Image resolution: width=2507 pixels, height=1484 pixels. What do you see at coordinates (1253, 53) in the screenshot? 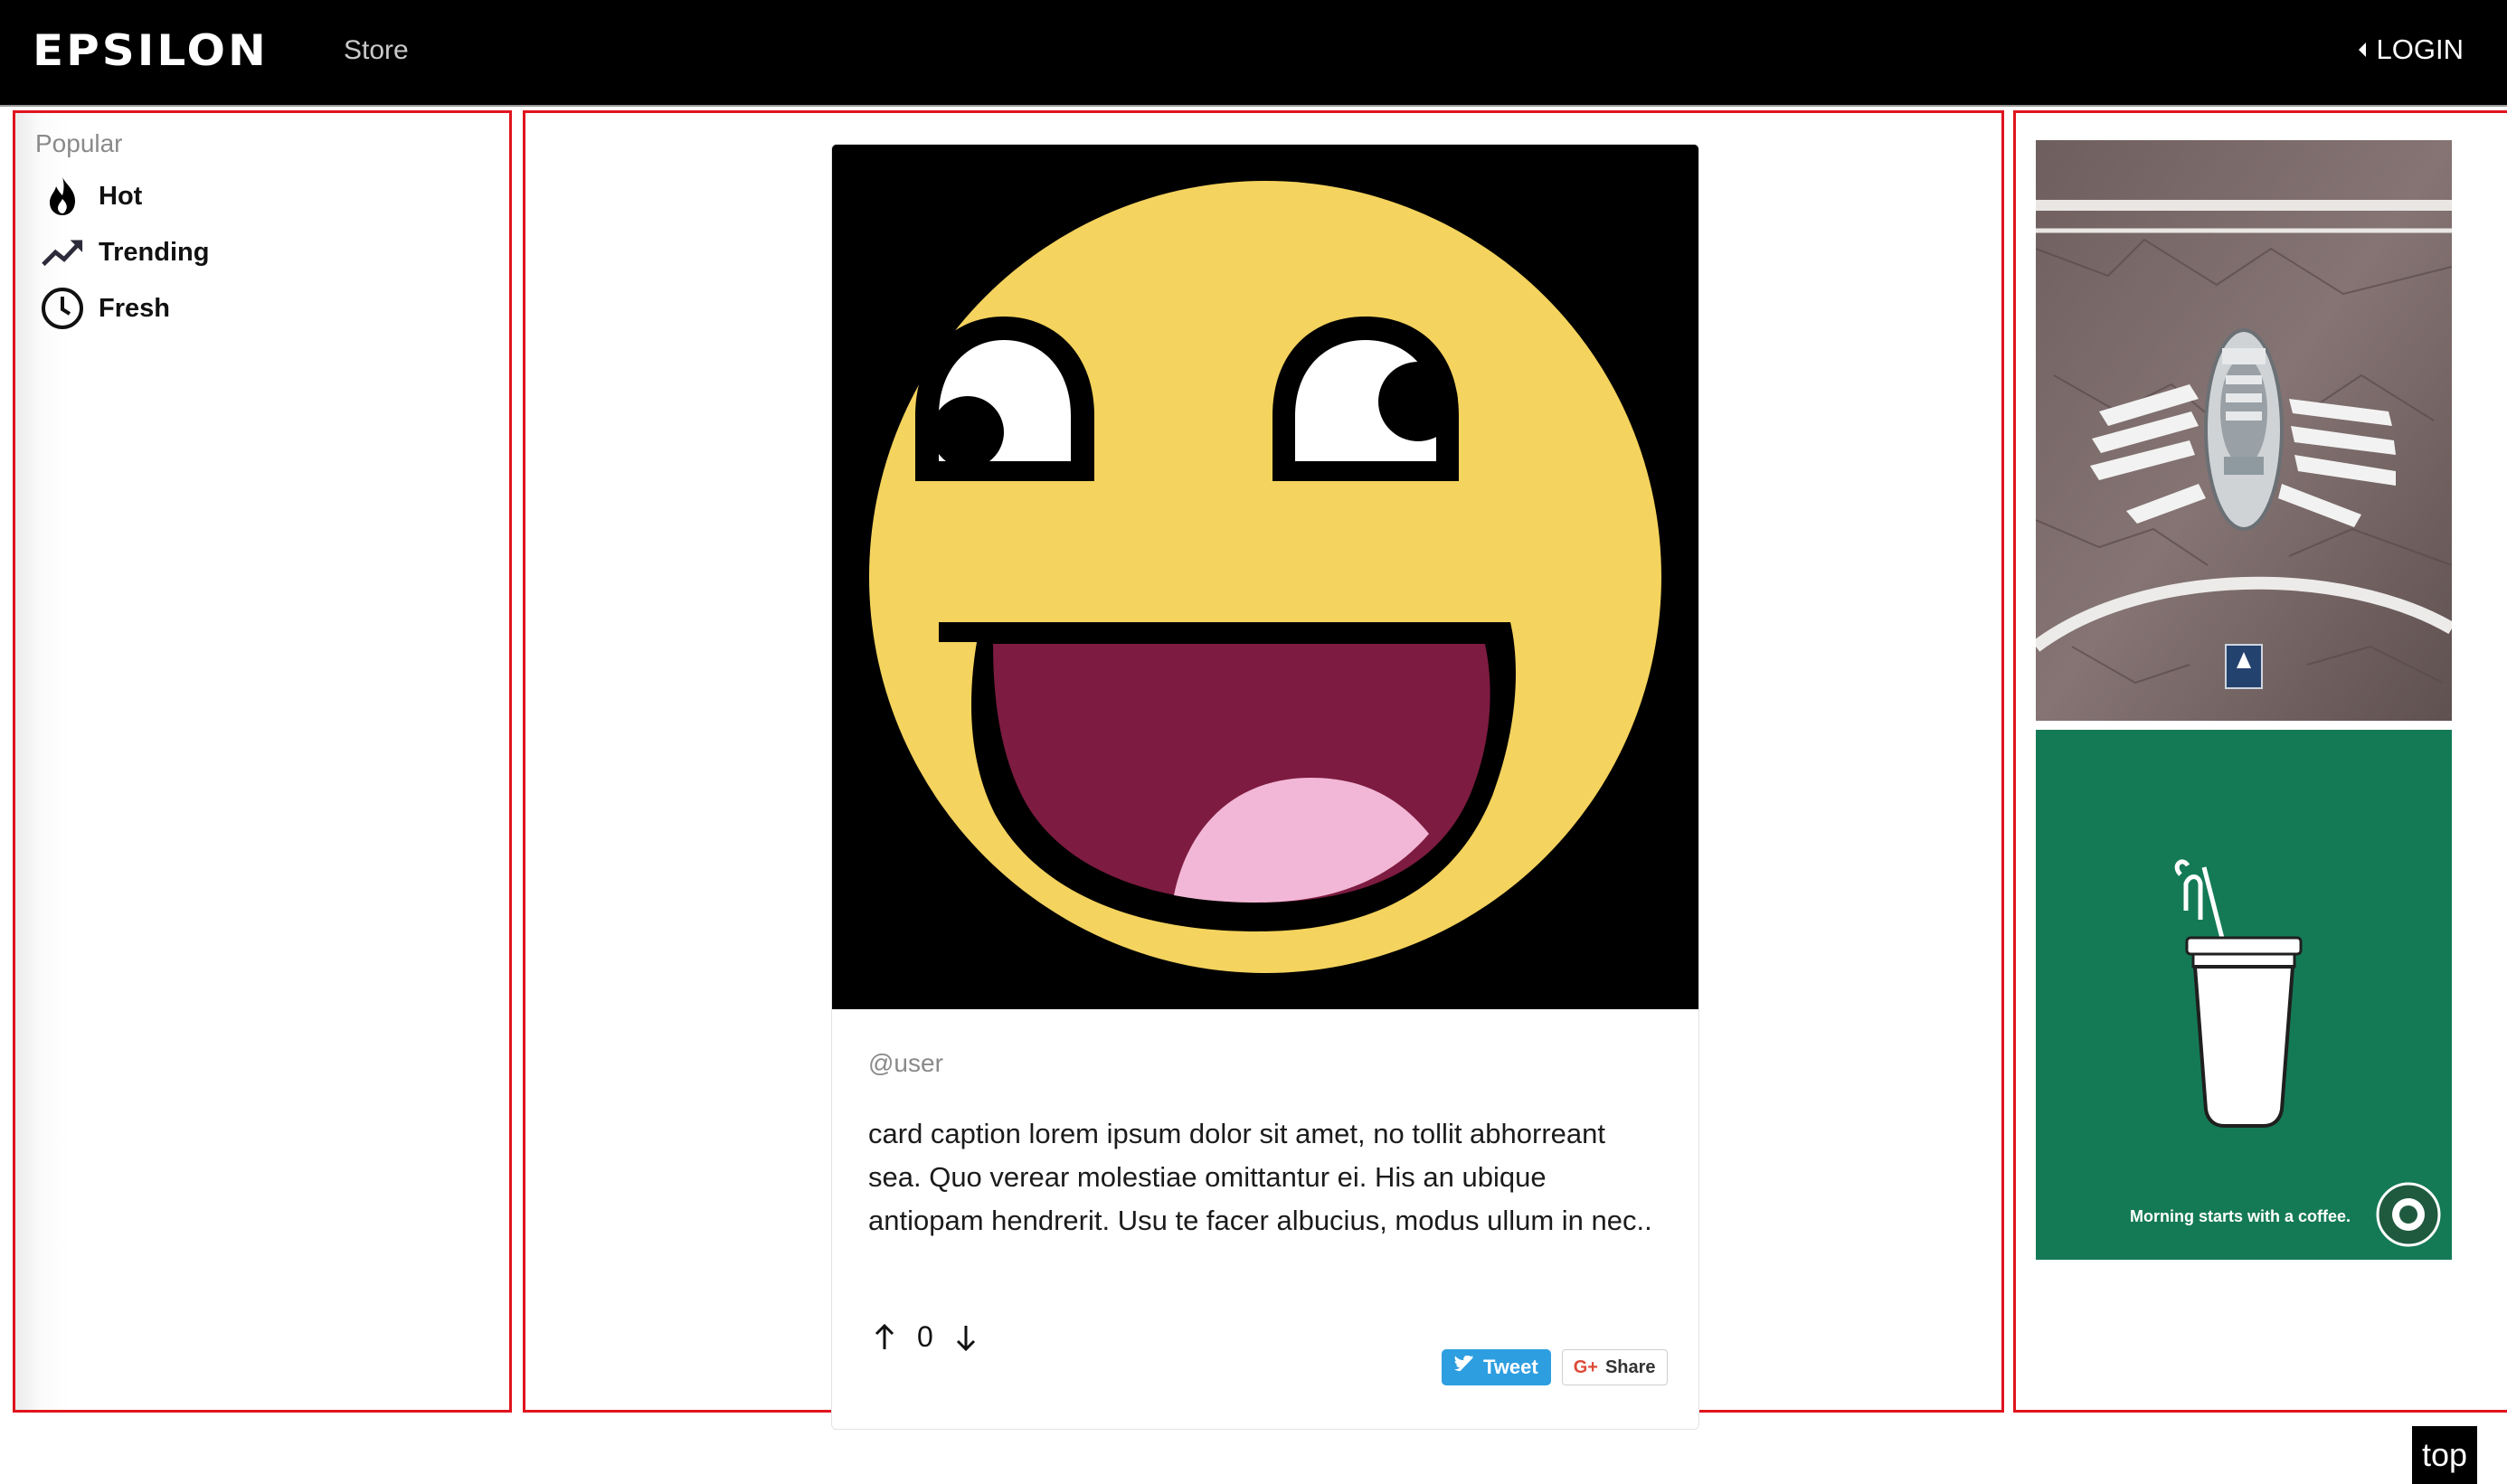
I see `top-navbar: EPSILON Store LOGIN` at bounding box center [1253, 53].